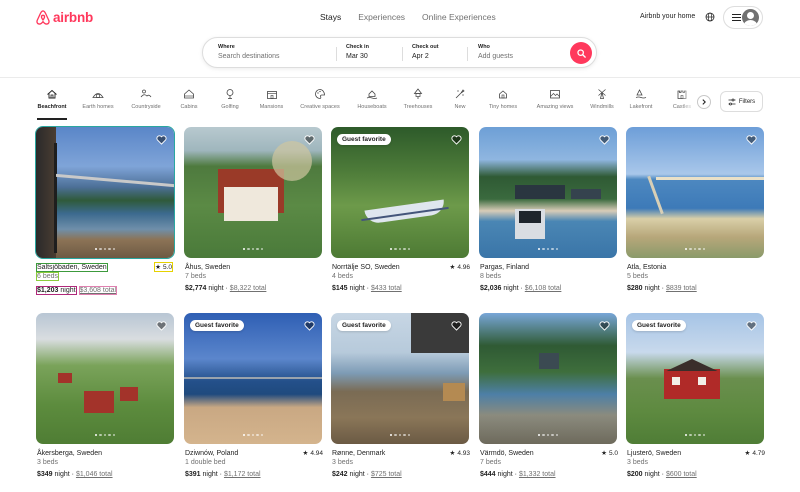 The image size is (800, 492). I want to click on category-countryside: Countryside, so click(146, 103).